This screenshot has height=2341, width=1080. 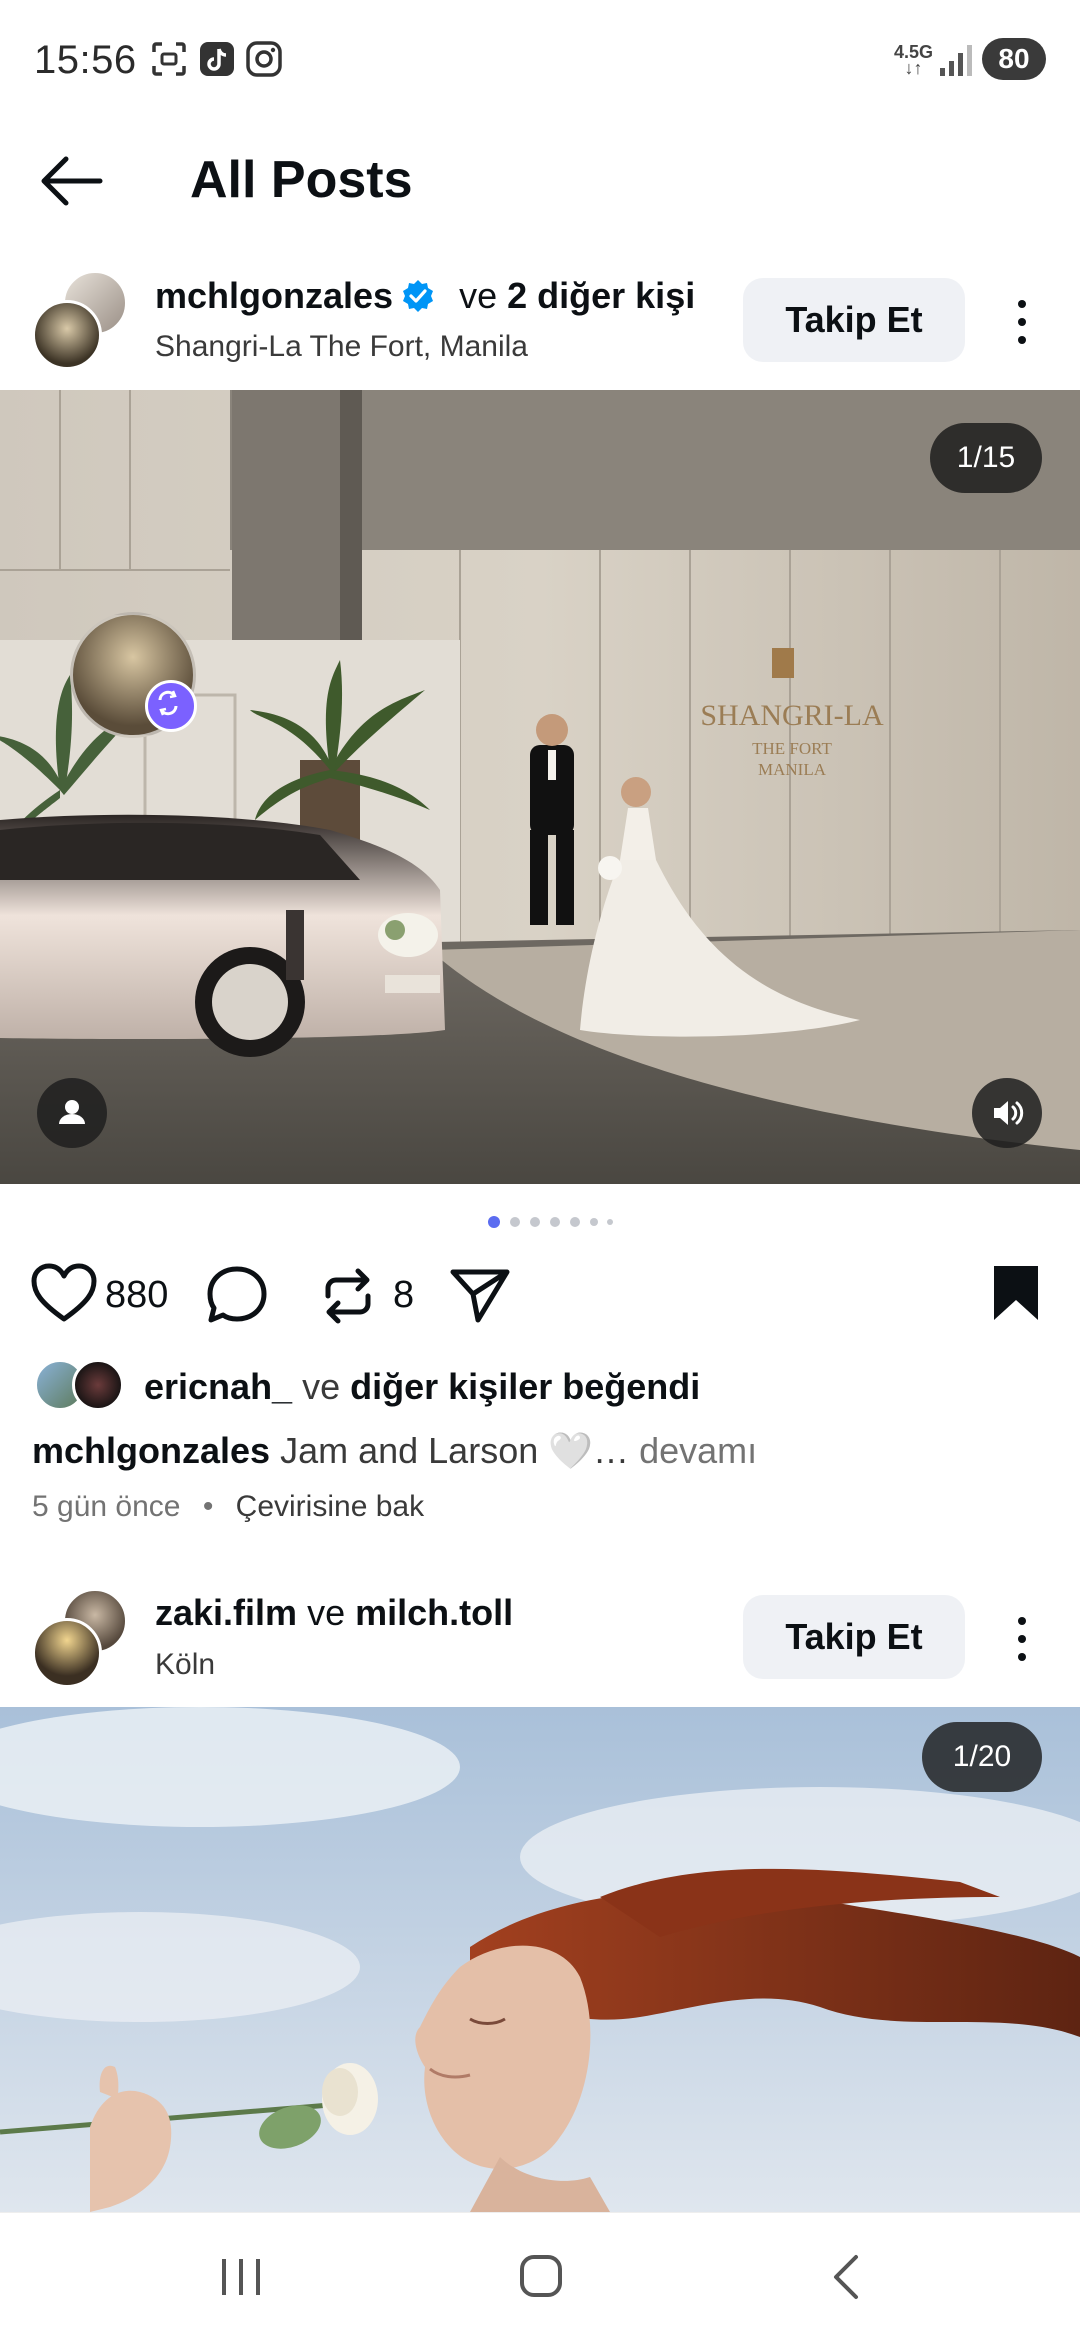 What do you see at coordinates (226, 1612) in the screenshot?
I see `post2-username: zaki.film` at bounding box center [226, 1612].